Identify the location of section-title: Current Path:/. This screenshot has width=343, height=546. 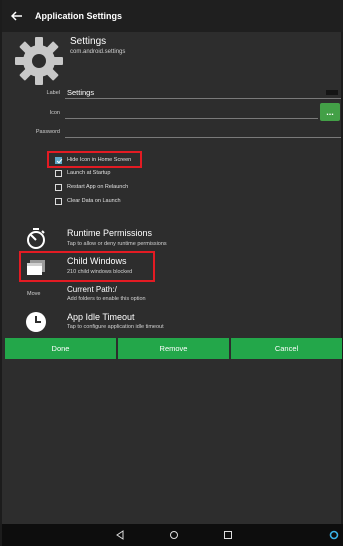
(92, 289).